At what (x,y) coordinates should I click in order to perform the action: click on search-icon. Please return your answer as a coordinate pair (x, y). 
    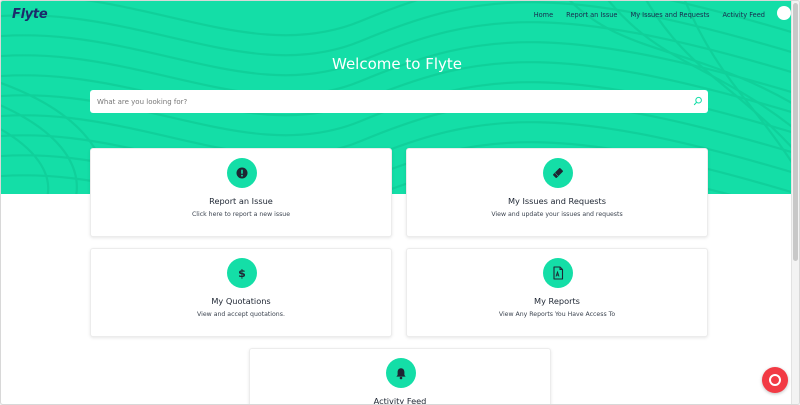
    Looking at the image, I should click on (698, 101).